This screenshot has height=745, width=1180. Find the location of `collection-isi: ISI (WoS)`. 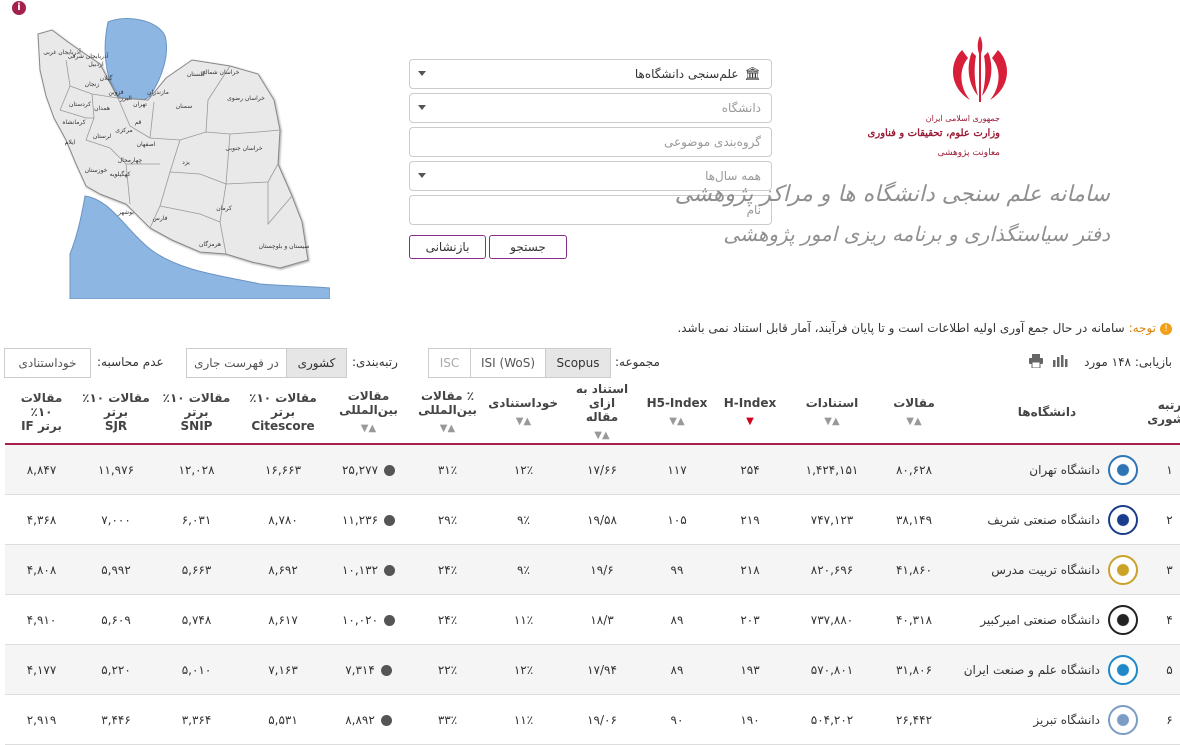

collection-isi: ISI (WoS) is located at coordinates (508, 363).